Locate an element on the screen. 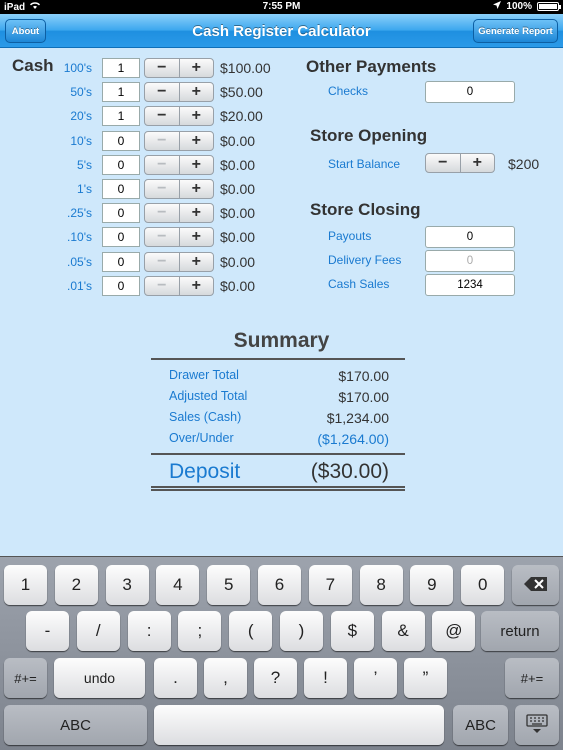  keyboard-dismiss-key is located at coordinates (537, 725).